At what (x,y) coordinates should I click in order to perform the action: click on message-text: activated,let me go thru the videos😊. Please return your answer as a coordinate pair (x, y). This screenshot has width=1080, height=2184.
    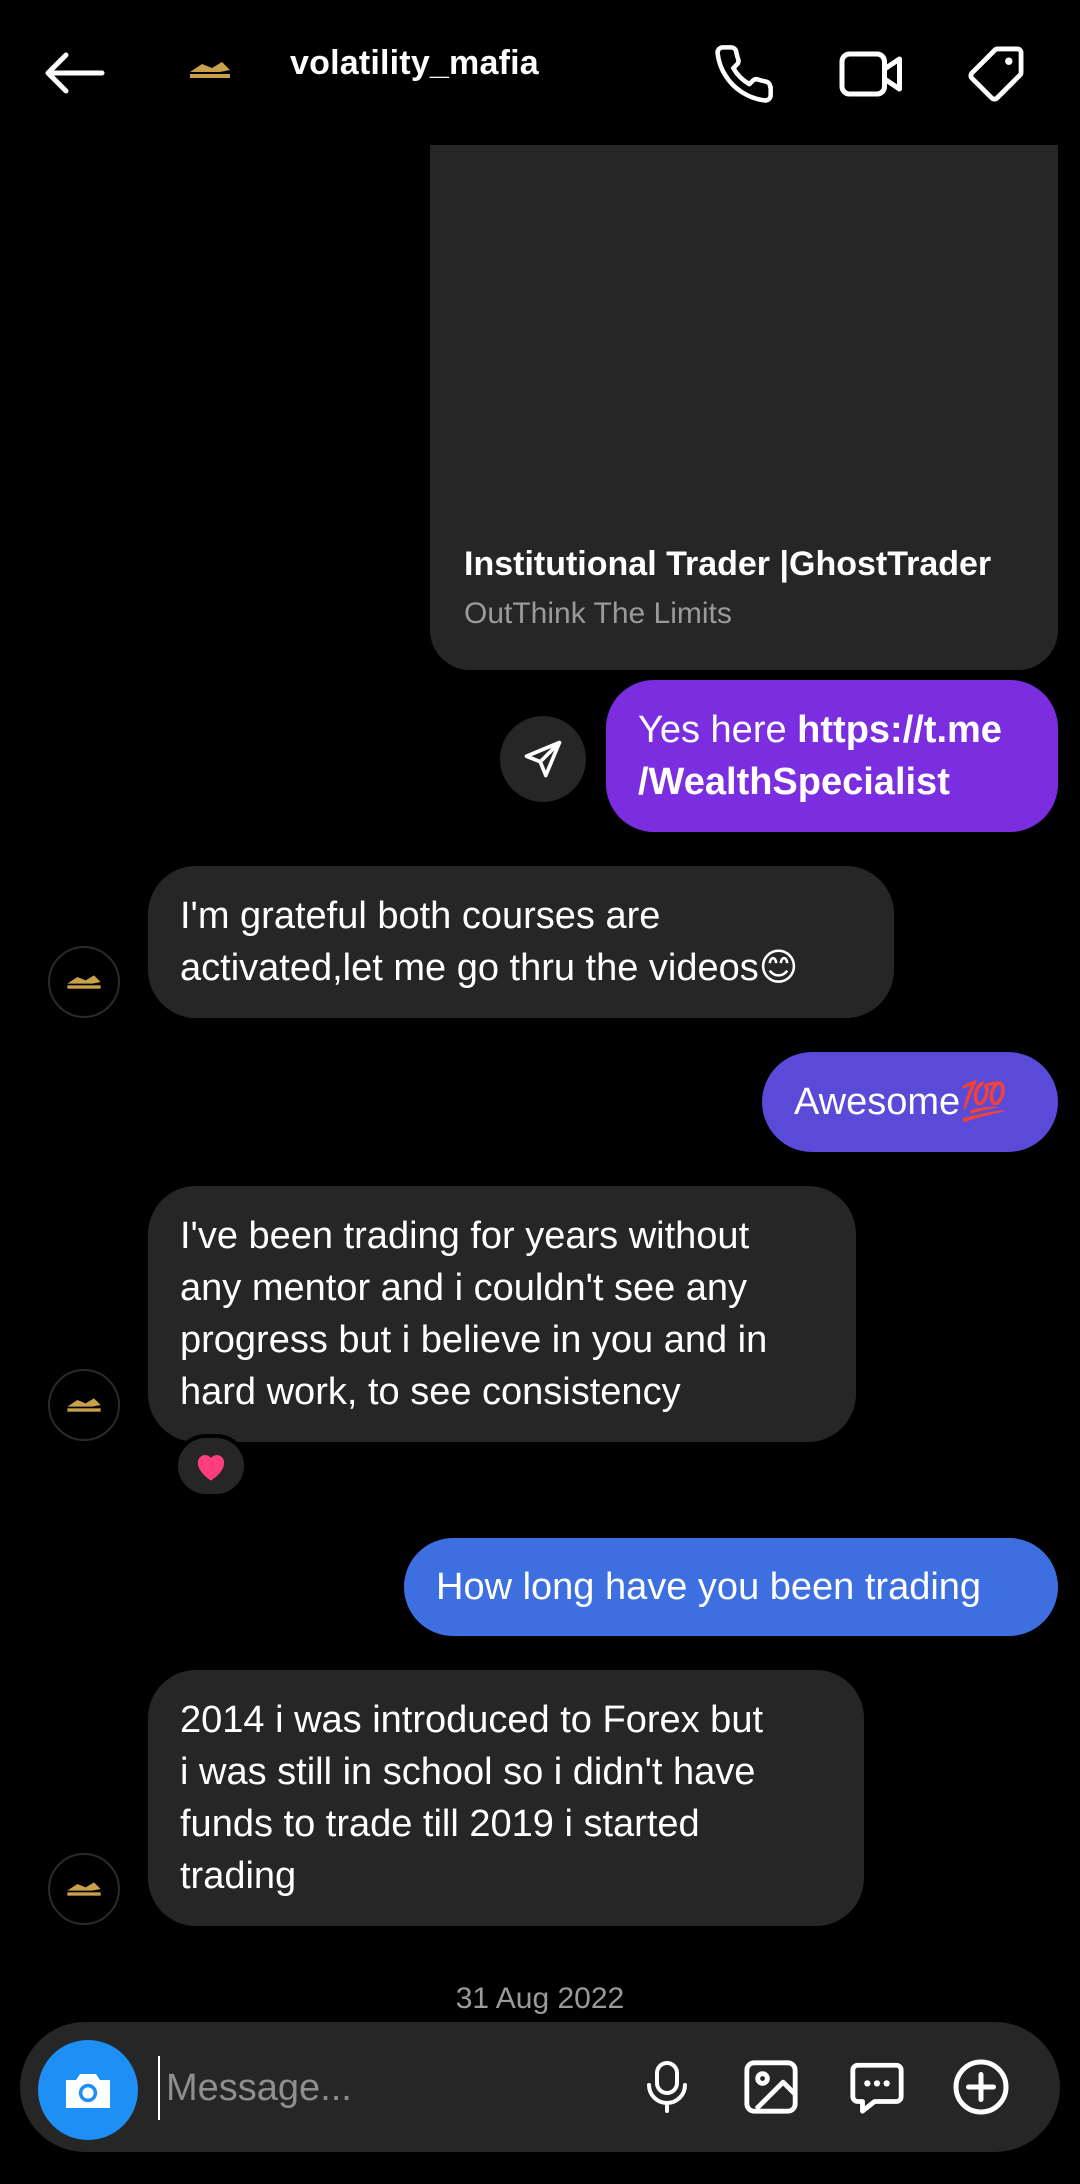
    Looking at the image, I should click on (489, 968).